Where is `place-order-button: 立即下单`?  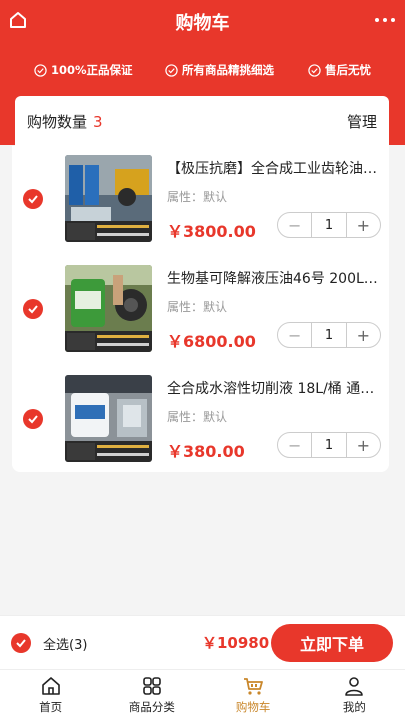
place-order-button: 立即下单 is located at coordinates (332, 643).